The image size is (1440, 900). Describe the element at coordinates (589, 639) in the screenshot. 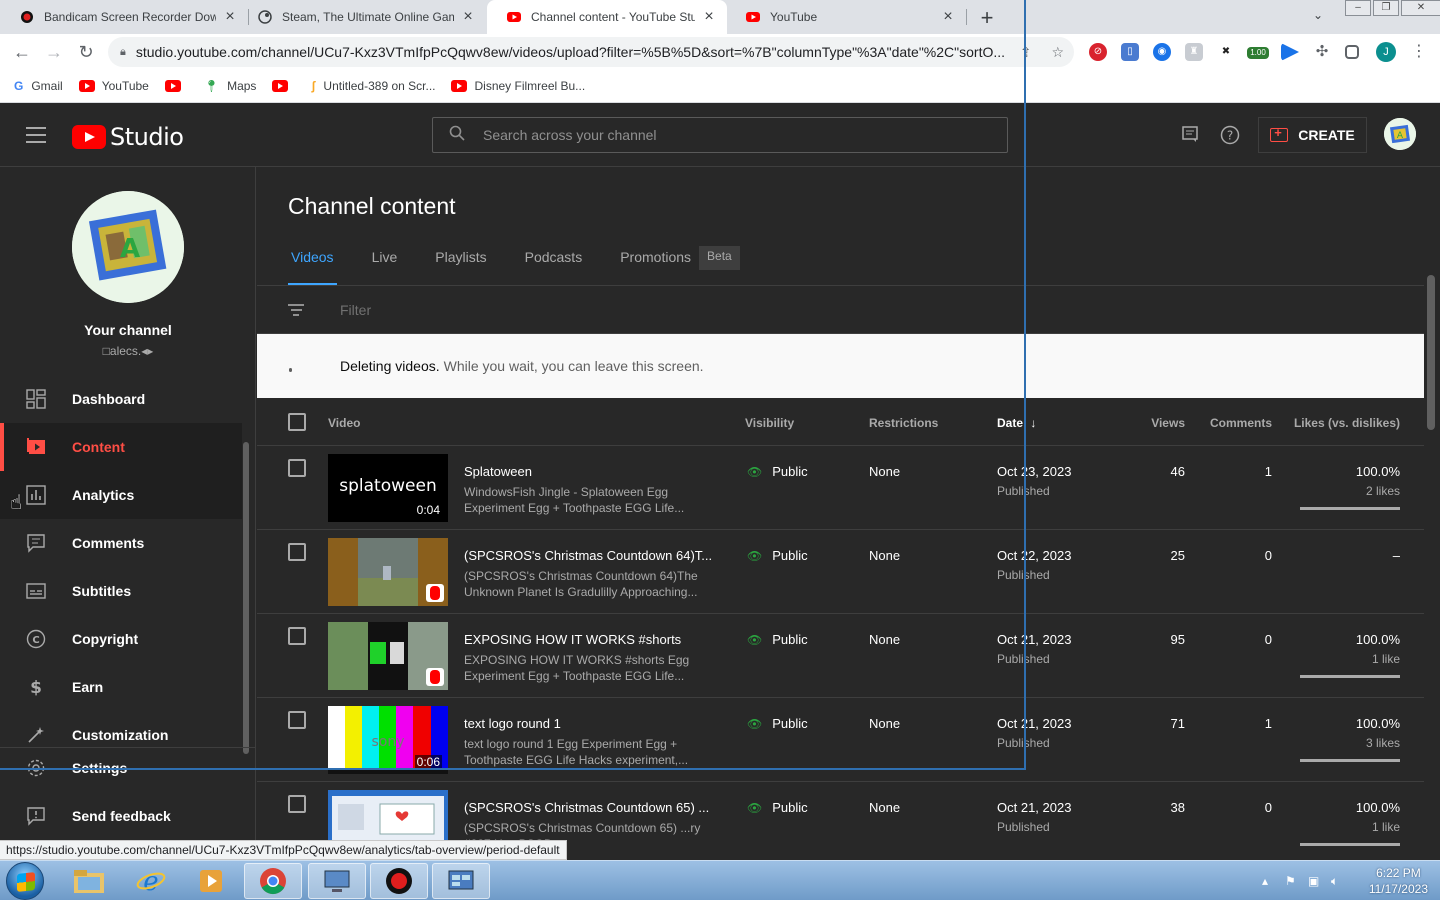

I see `video-title: EXPOSING HOW IT WORKS #shorts` at that location.